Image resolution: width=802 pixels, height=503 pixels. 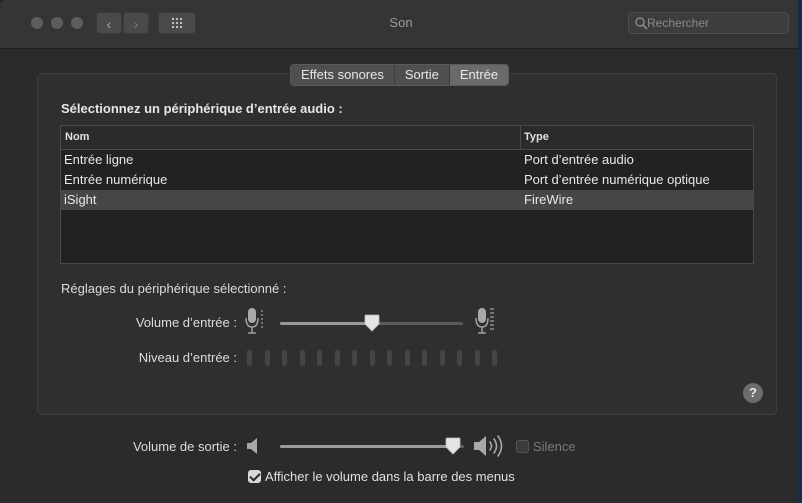 I want to click on column-separator, so click(x=520, y=137).